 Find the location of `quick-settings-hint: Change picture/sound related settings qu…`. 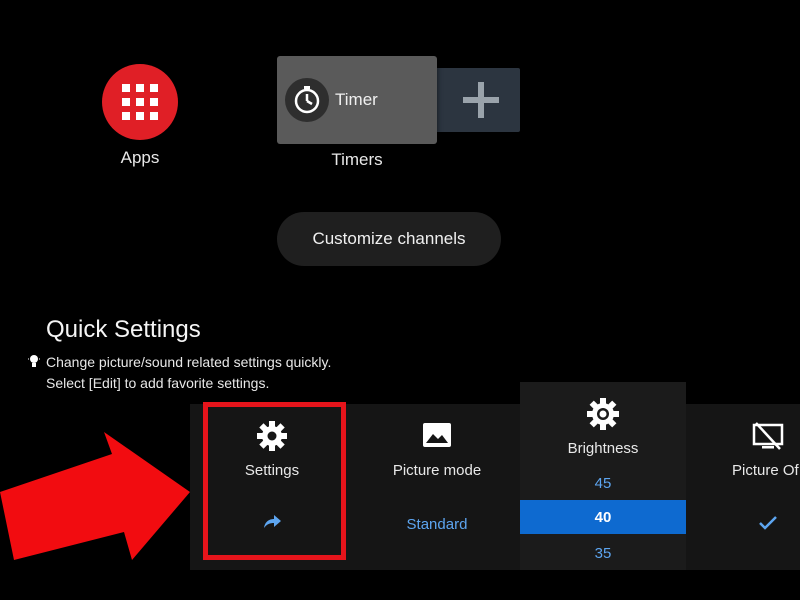

quick-settings-hint: Change picture/sound related settings qu… is located at coordinates (179, 373).